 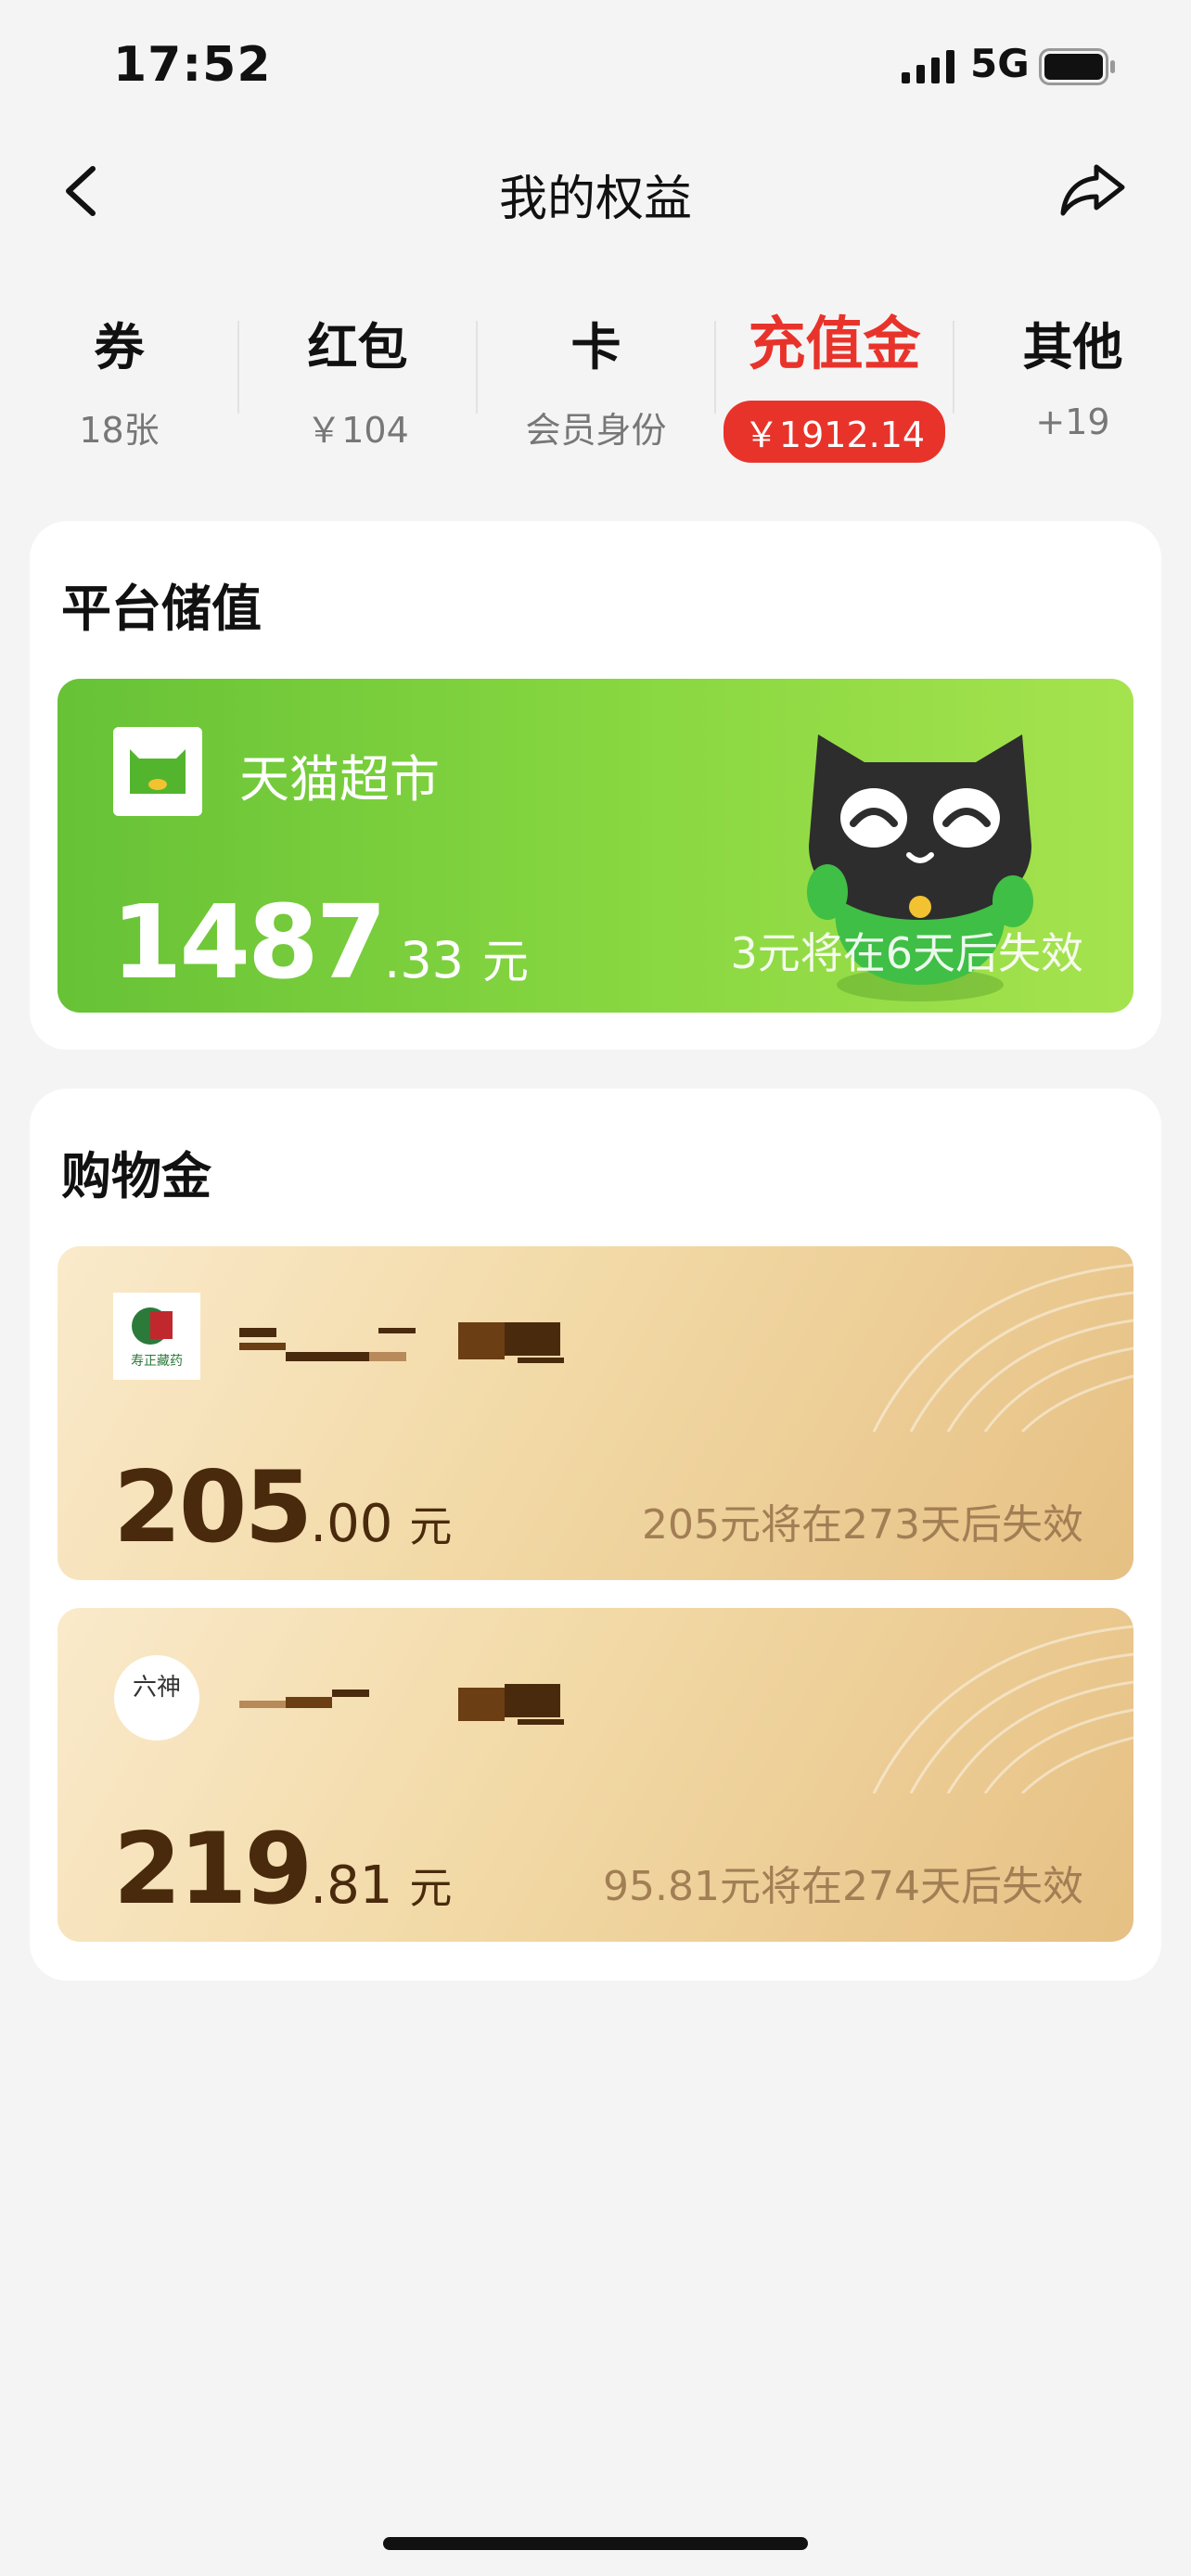 I want to click on section-title: 平台储值, so click(x=161, y=609).